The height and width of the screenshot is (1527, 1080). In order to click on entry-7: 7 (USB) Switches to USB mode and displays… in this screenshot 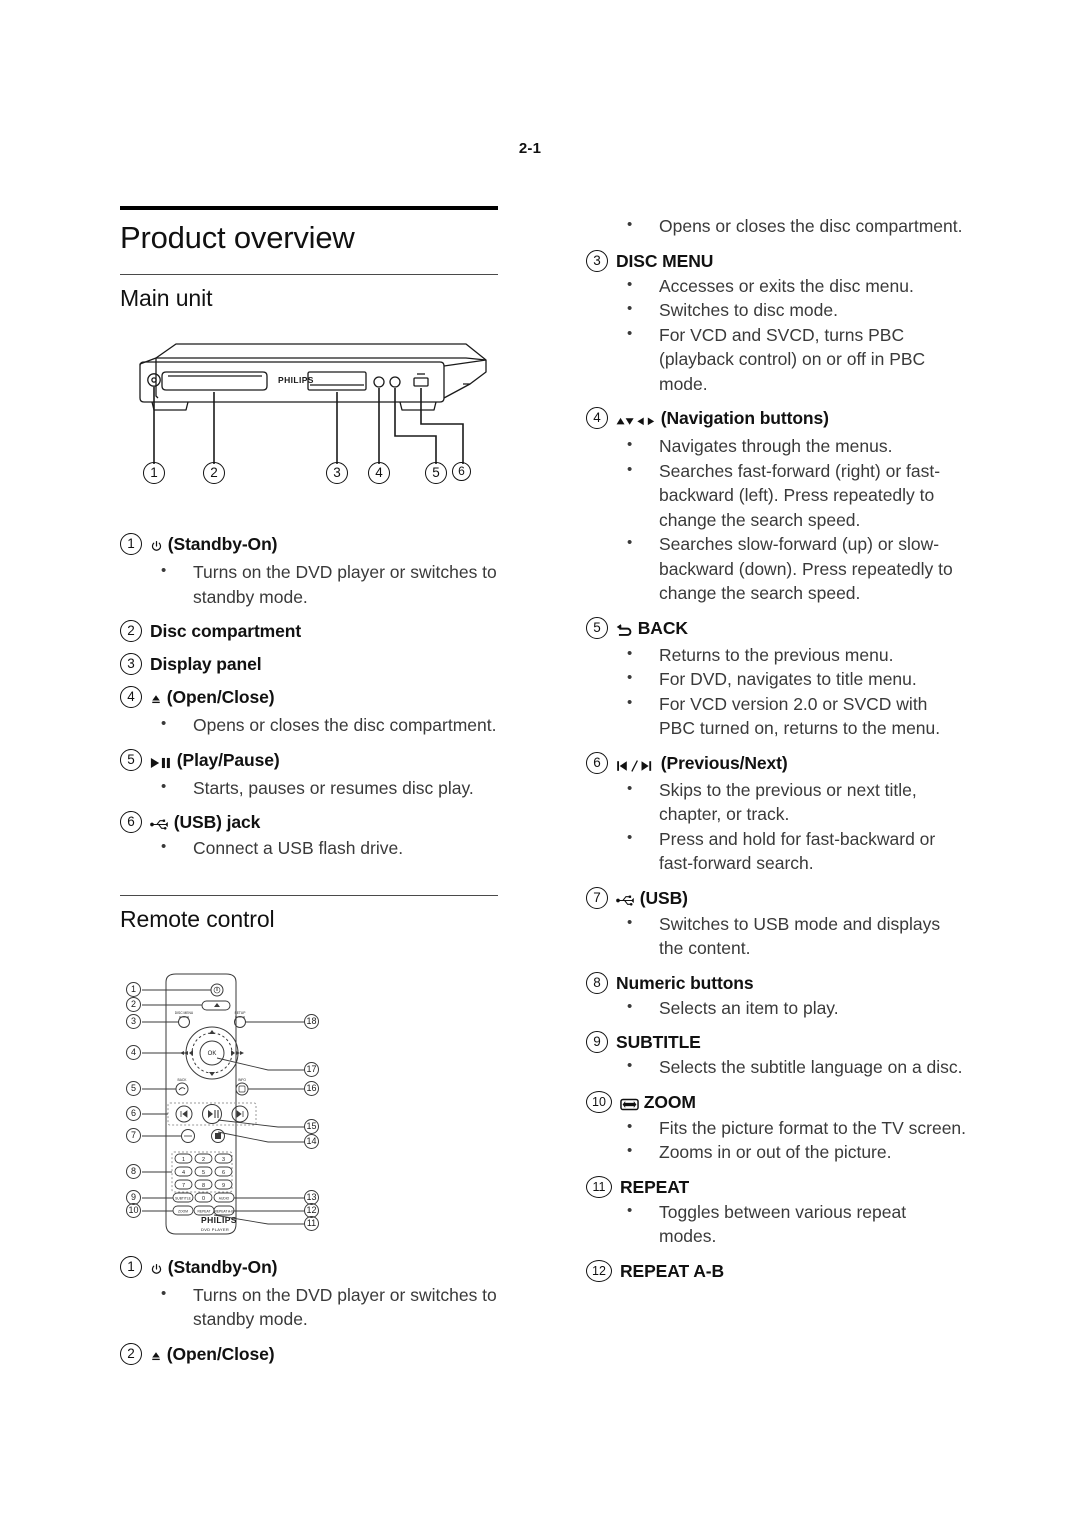, I will do `click(777, 923)`.